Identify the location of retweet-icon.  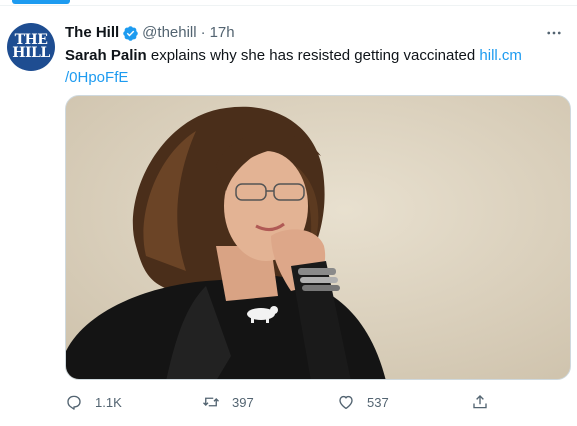
(211, 402).